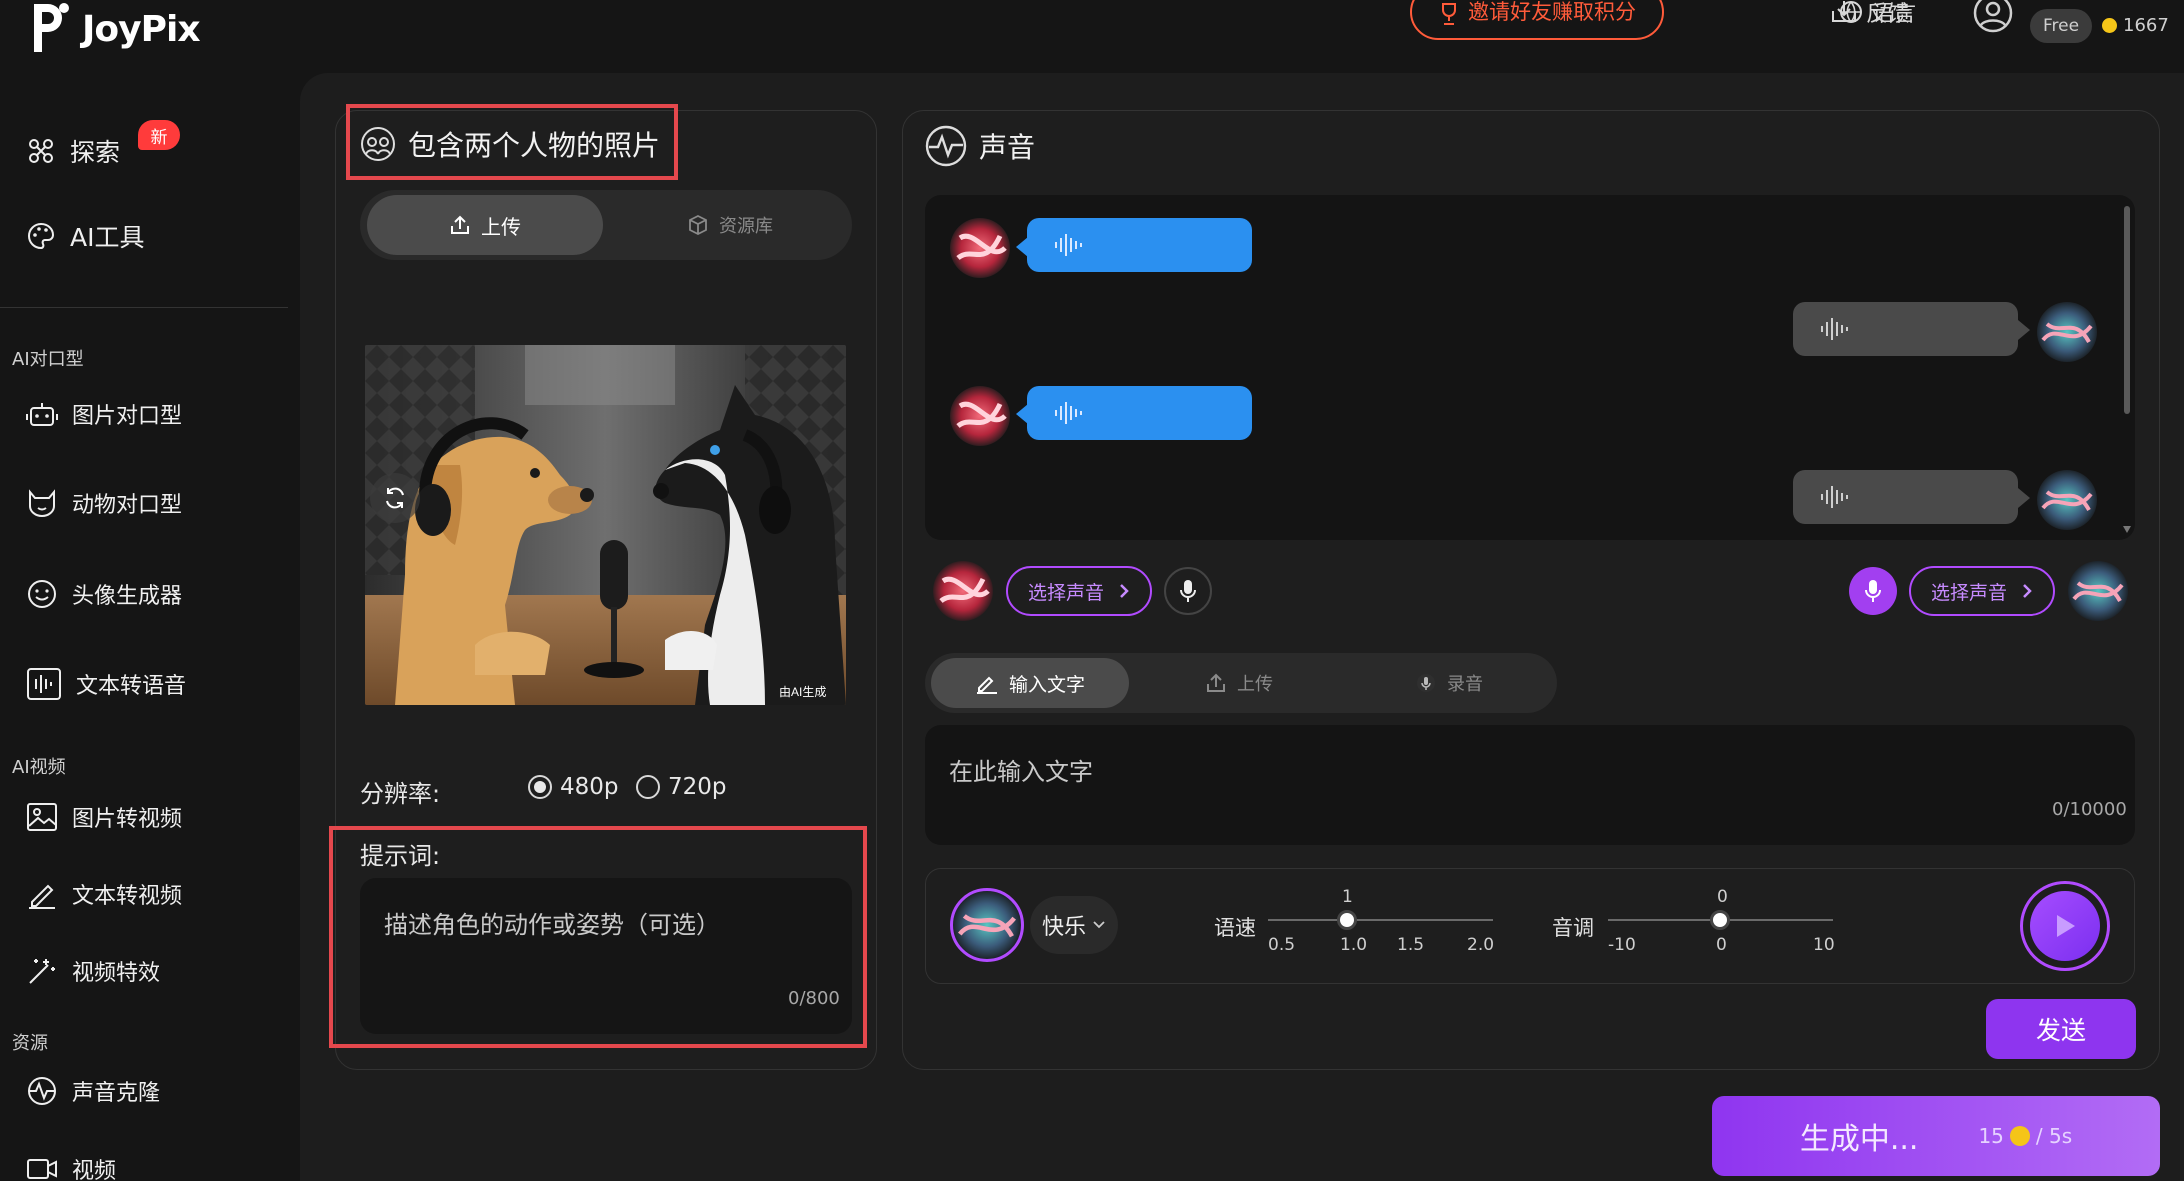  What do you see at coordinates (2109, 25) in the screenshot?
I see `coin-icon` at bounding box center [2109, 25].